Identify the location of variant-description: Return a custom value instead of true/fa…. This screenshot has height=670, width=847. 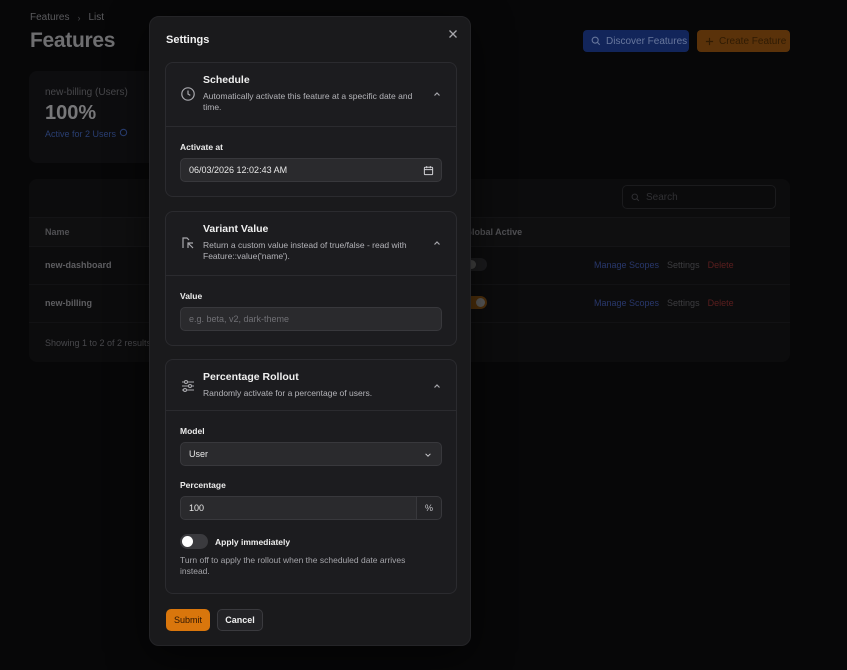
(305, 250).